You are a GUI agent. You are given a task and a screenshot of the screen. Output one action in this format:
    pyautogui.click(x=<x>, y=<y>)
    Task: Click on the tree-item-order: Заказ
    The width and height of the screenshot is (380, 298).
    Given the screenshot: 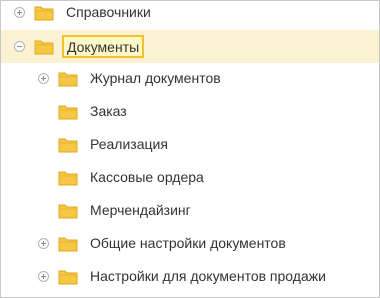 What is the action you would take?
    pyautogui.click(x=190, y=111)
    